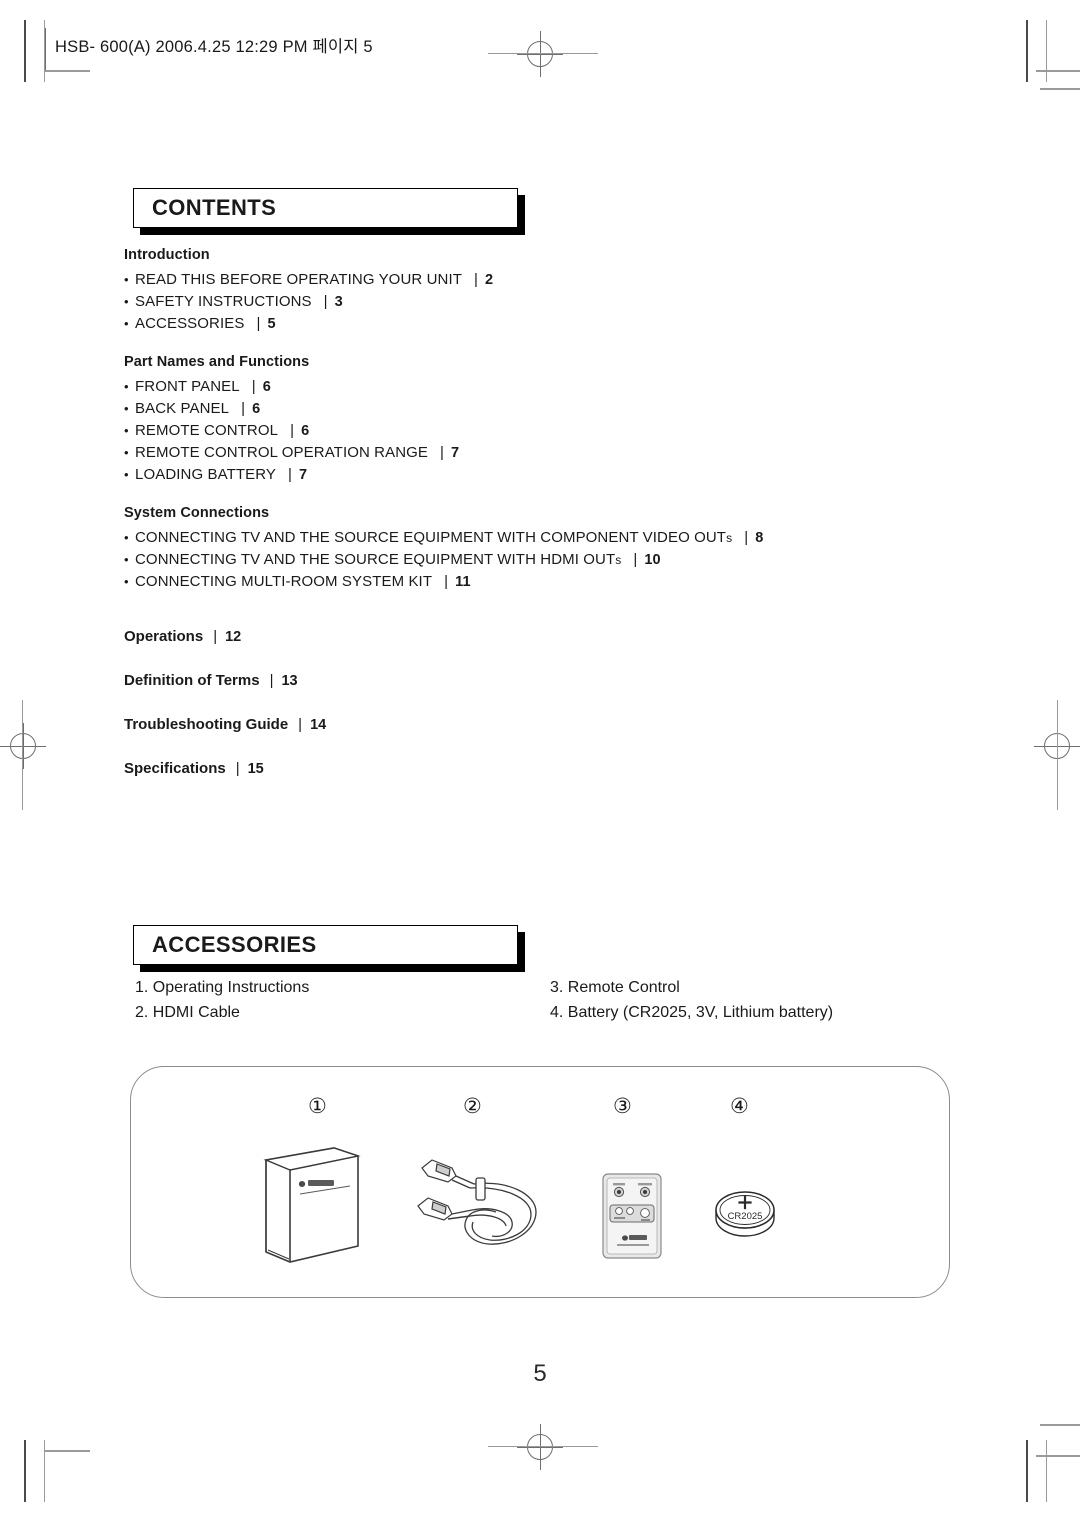 The width and height of the screenshot is (1080, 1525). What do you see at coordinates (325, 945) in the screenshot?
I see `accessories-heading-box: ACCESSORIES` at bounding box center [325, 945].